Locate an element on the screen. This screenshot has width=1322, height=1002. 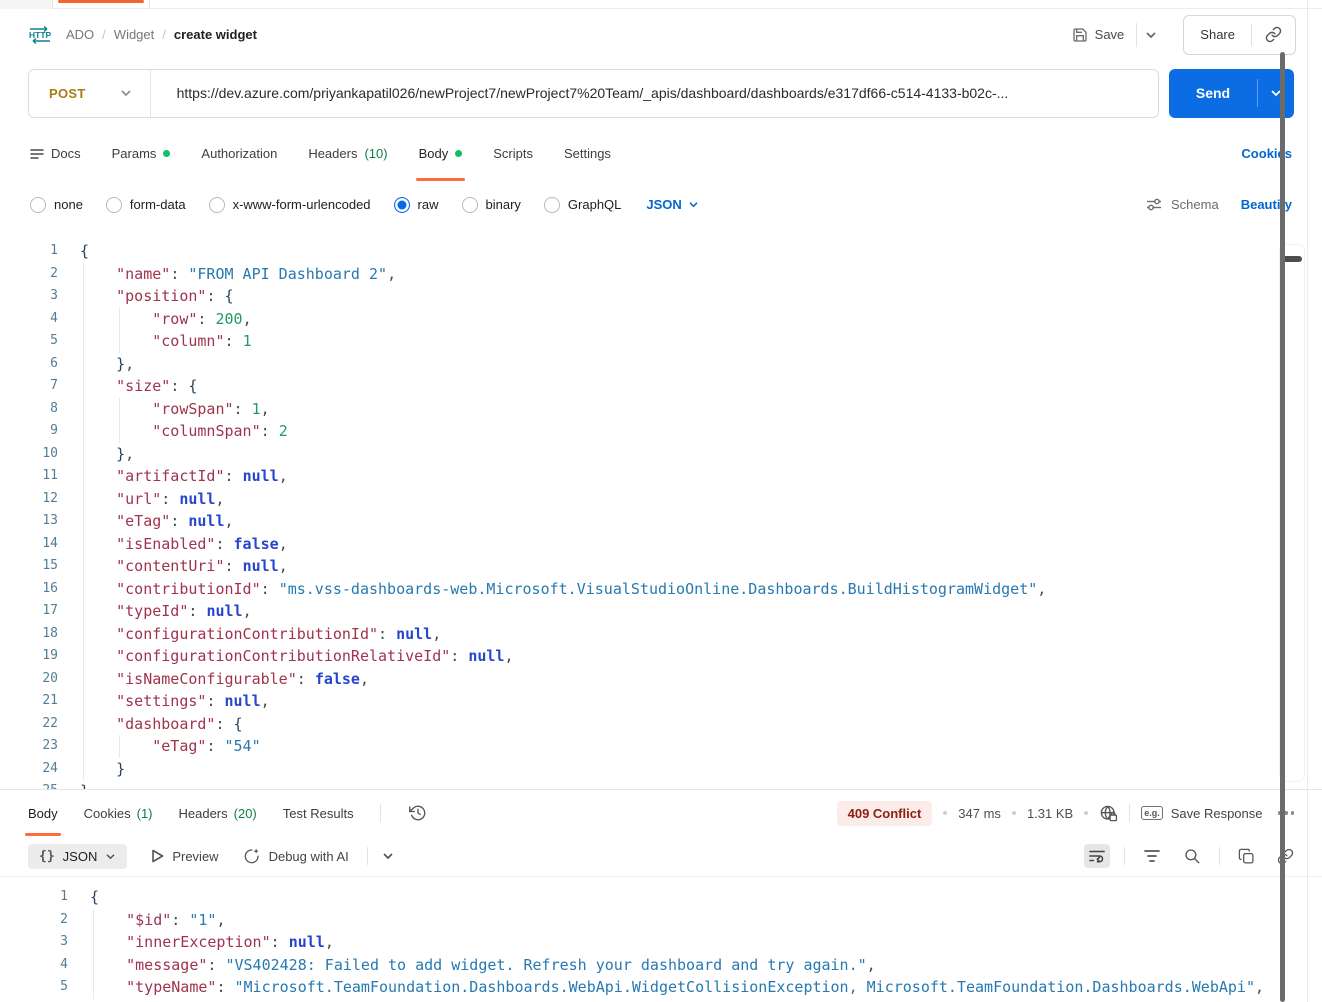
tab-headers: Headers (10) is located at coordinates (347, 153).